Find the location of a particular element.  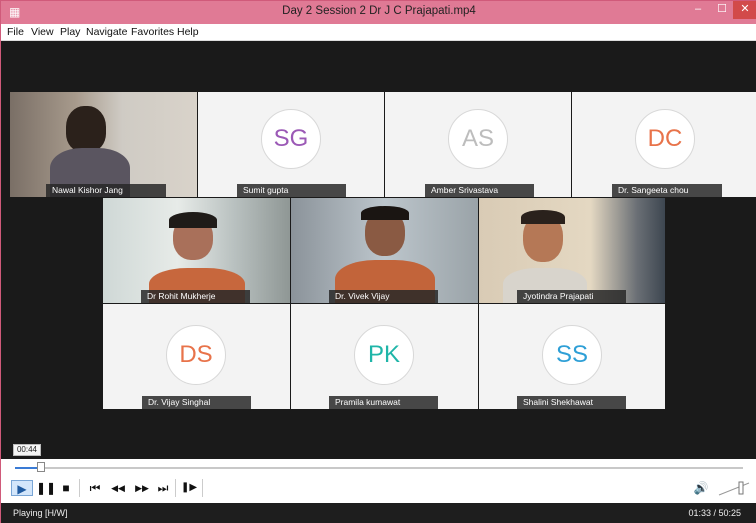

close-button: ✕ is located at coordinates (744, 10).